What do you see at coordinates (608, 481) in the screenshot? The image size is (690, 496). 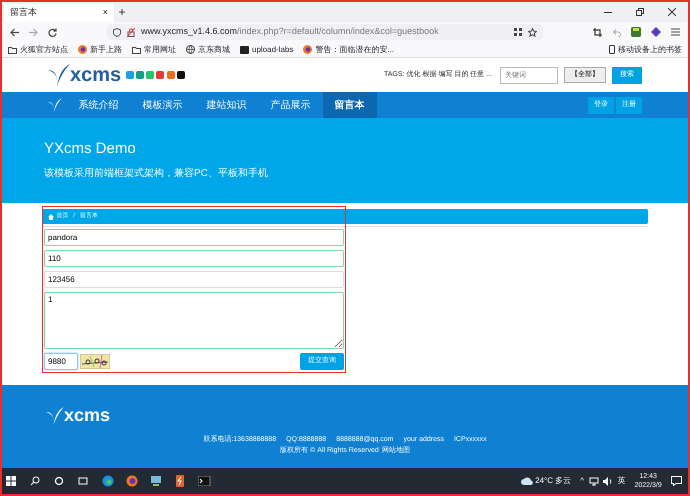 I see `volume-icon` at bounding box center [608, 481].